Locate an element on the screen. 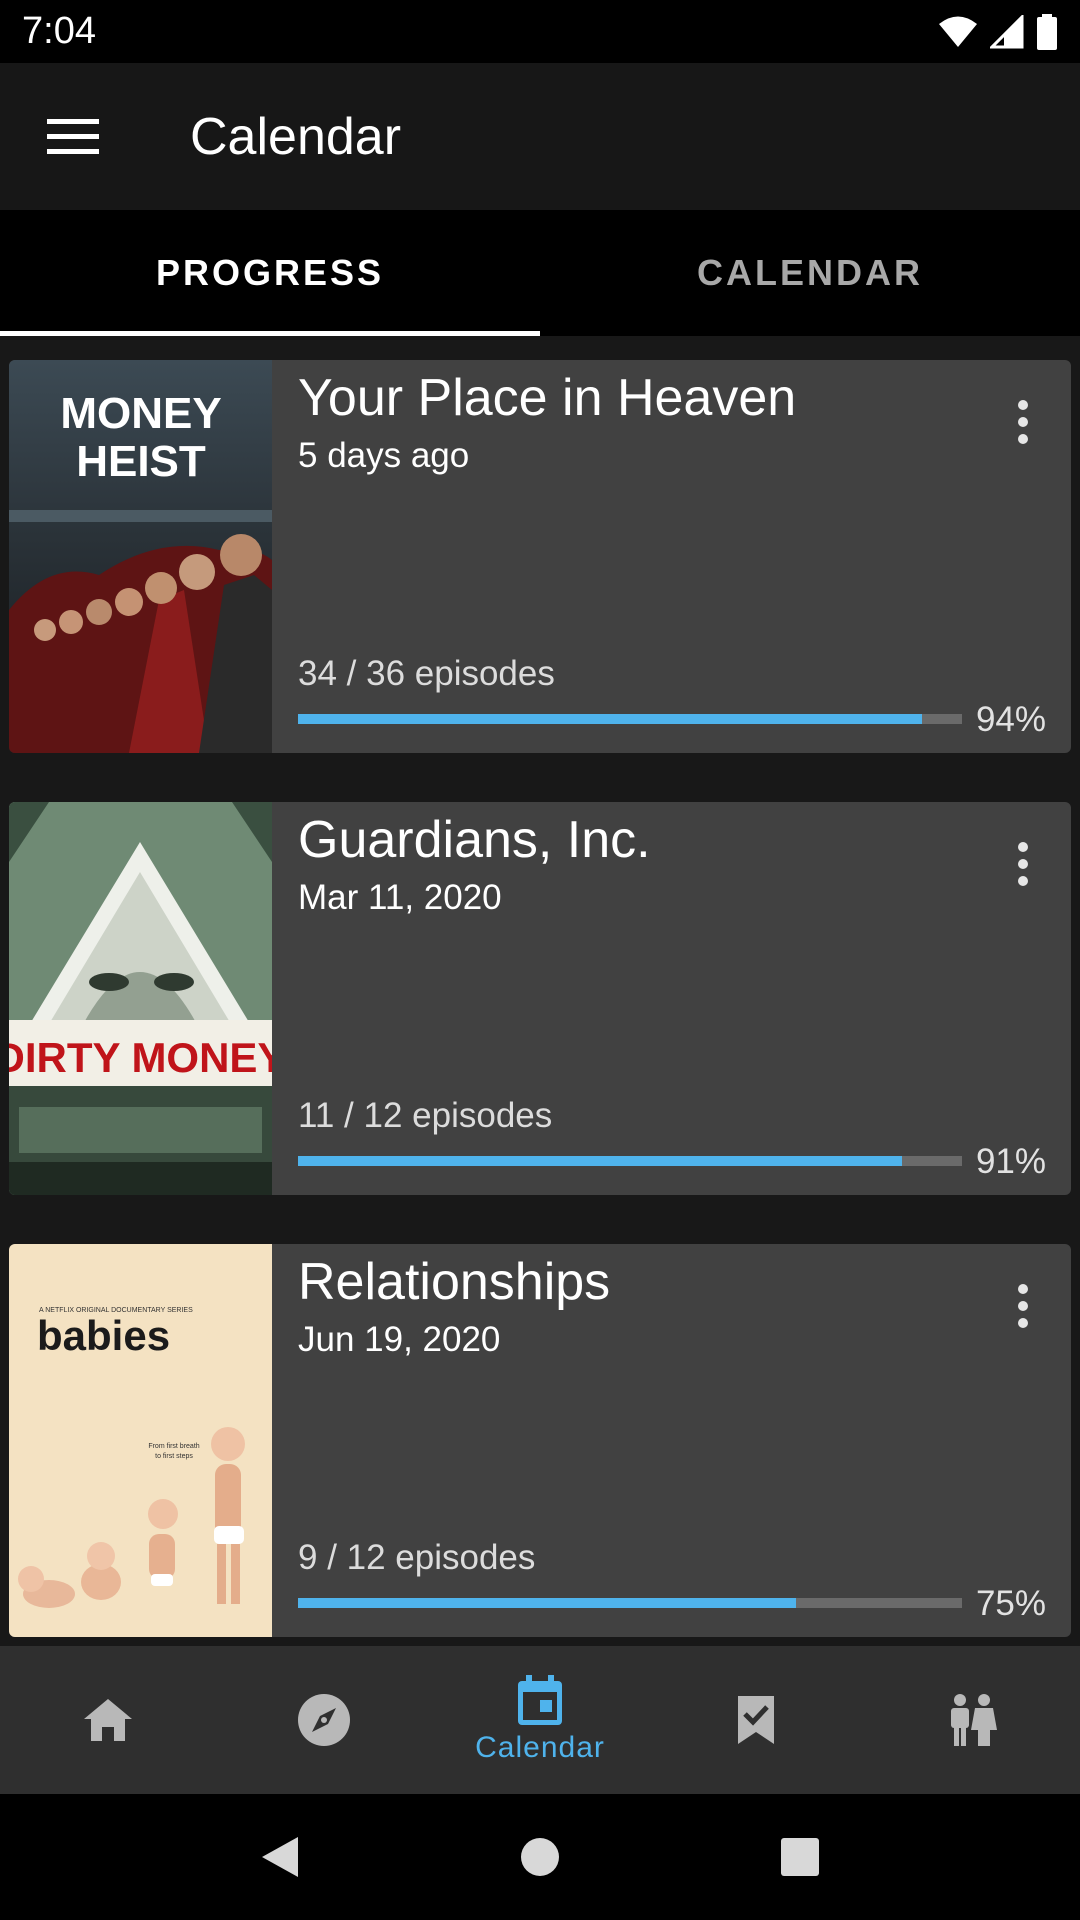 Image resolution: width=1080 pixels, height=1920 pixels. nav-people is located at coordinates (972, 1720).